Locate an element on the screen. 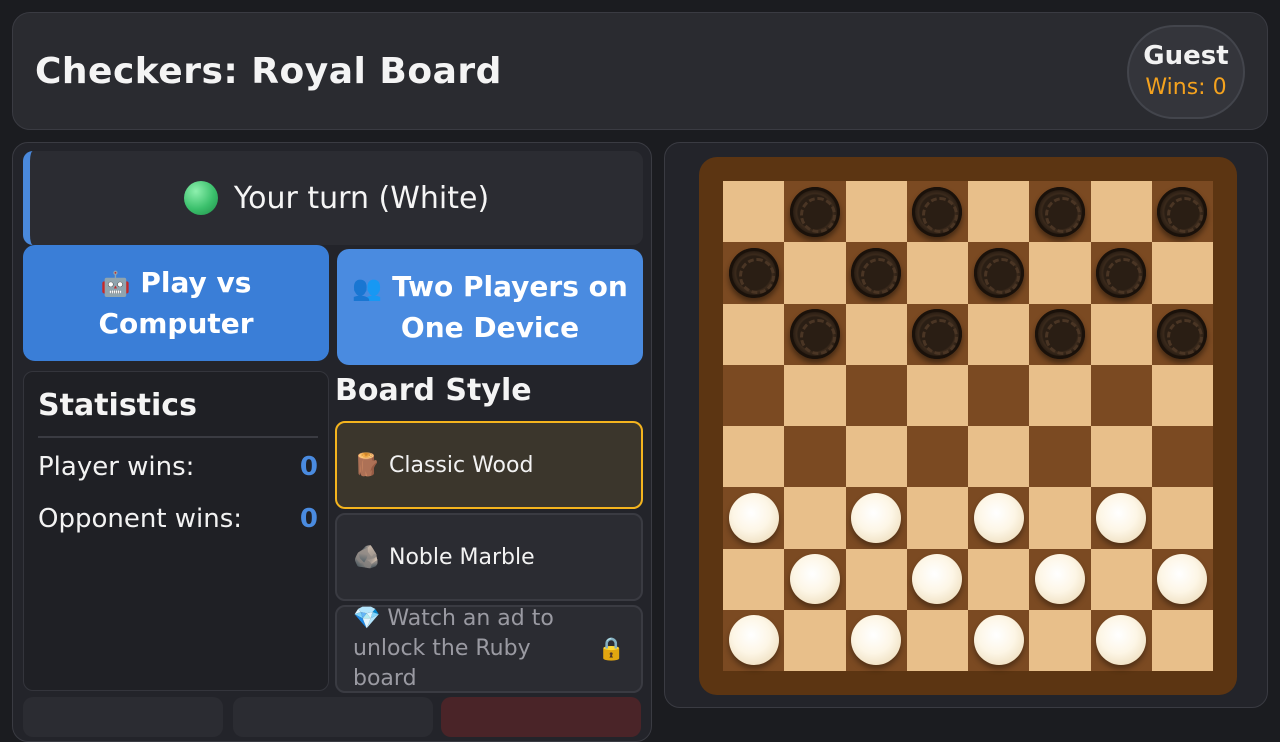  board-style-noble-marble: 🪨 Noble Marble is located at coordinates (489, 557).